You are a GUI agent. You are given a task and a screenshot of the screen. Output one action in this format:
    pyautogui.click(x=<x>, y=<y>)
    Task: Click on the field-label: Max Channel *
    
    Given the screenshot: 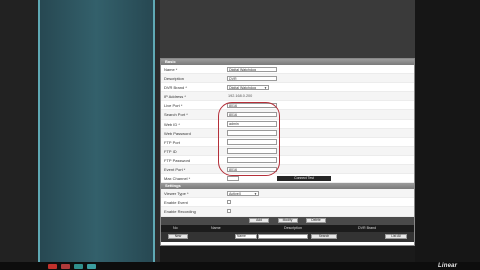 What is the action you would take?
    pyautogui.click(x=177, y=179)
    